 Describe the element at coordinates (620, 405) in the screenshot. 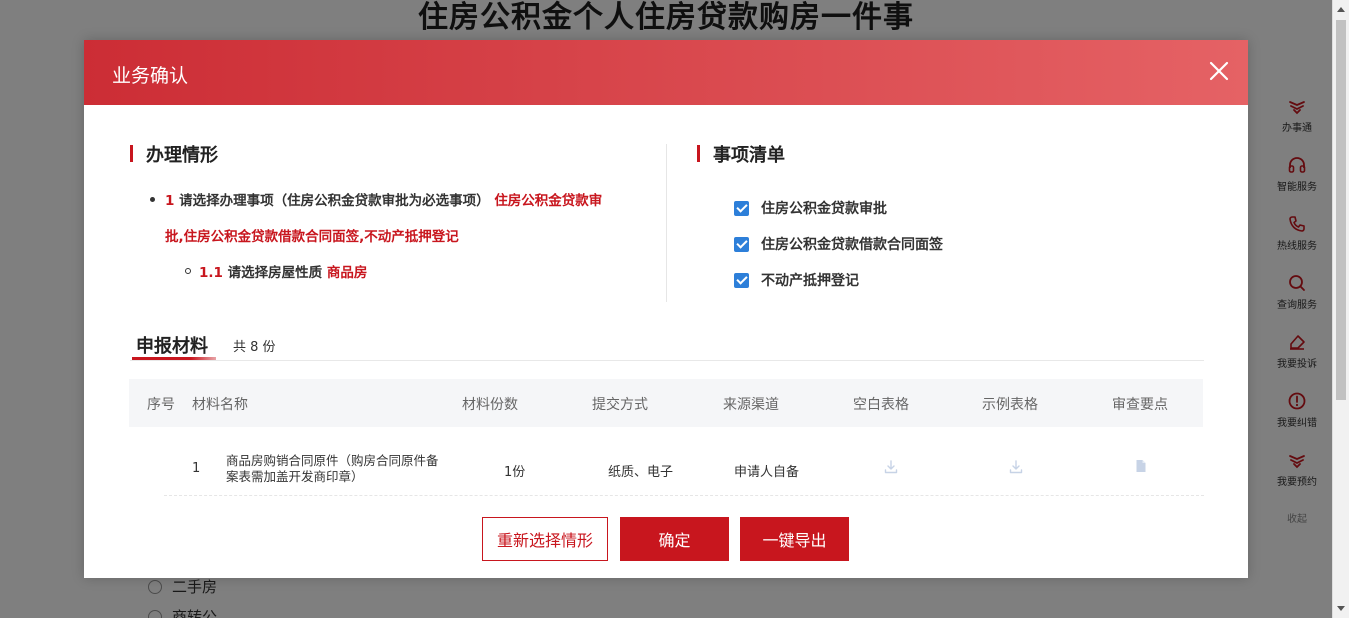

I see `column-header: 提交方式` at that location.